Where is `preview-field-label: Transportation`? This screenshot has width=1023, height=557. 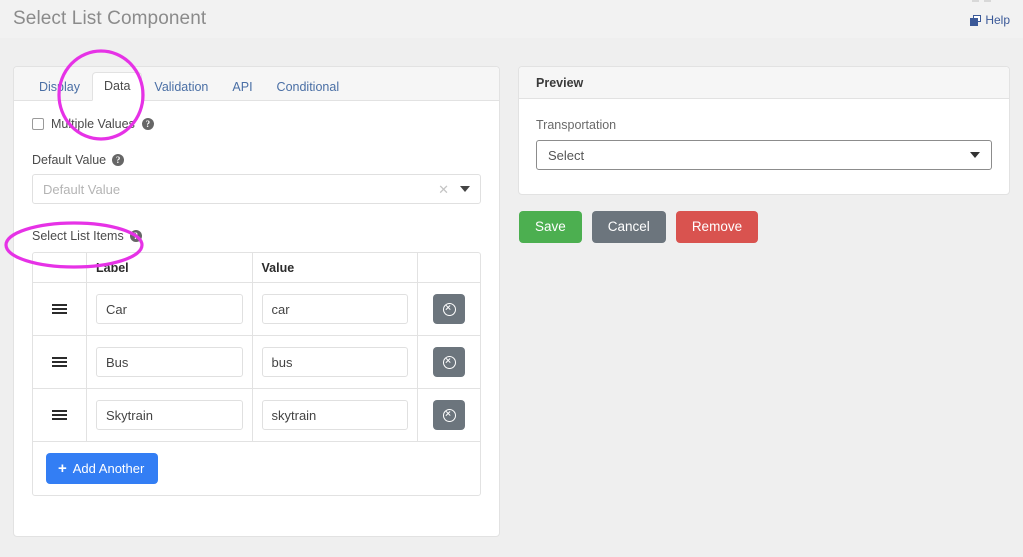 preview-field-label: Transportation is located at coordinates (576, 125).